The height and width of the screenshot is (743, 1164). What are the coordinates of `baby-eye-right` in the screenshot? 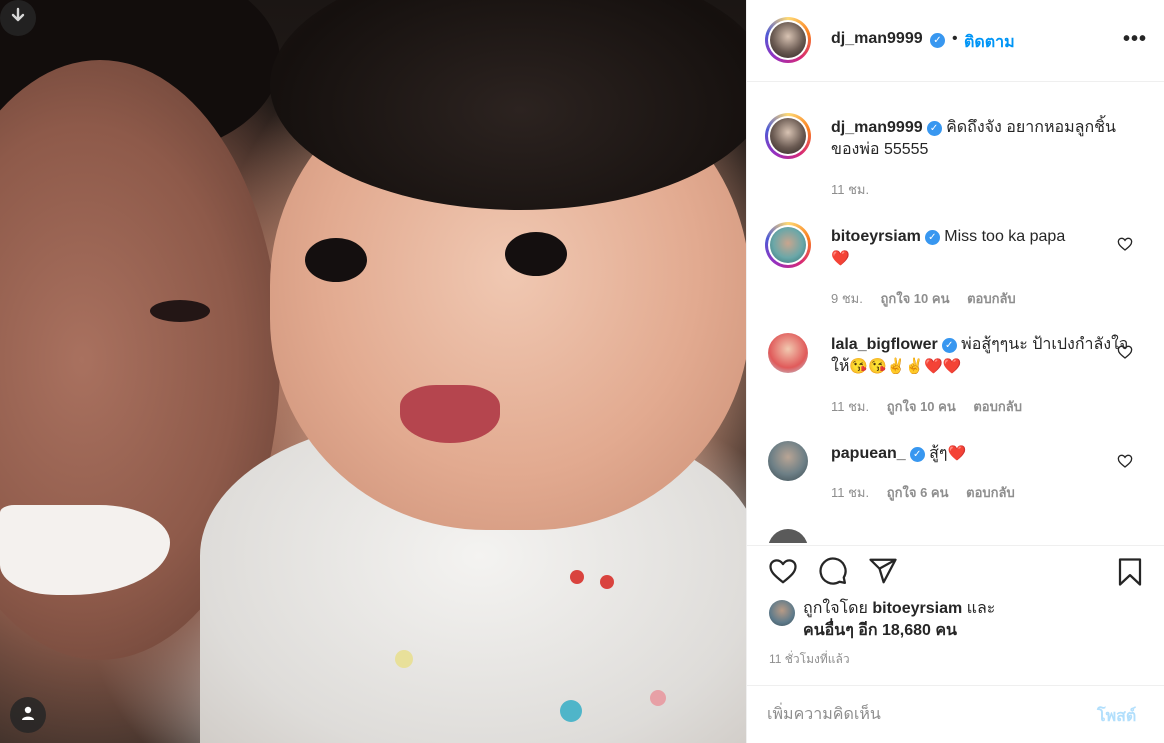 It's located at (536, 254).